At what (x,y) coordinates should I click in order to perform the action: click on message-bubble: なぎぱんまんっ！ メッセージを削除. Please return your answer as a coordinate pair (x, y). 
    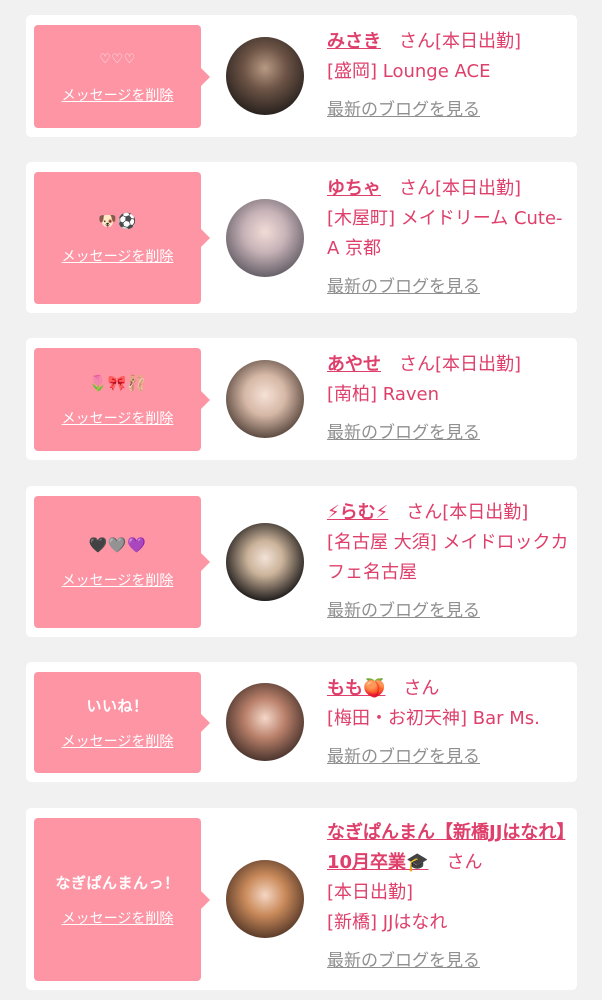
    Looking at the image, I should click on (122, 899).